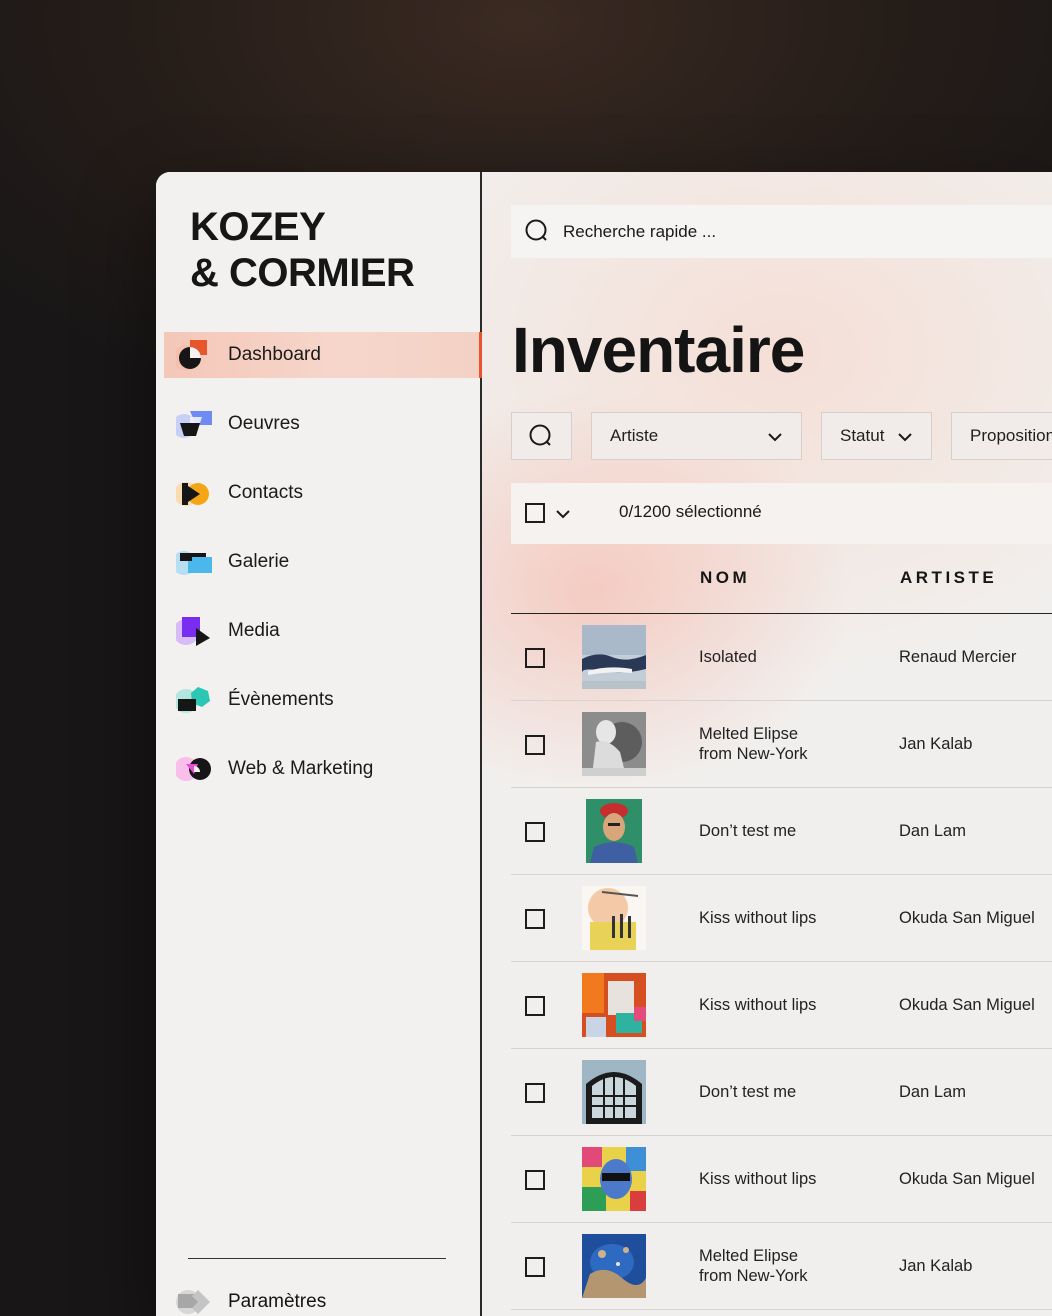 The width and height of the screenshot is (1052, 1316). What do you see at coordinates (302, 273) in the screenshot?
I see `brand-line-2: & CORMIER` at bounding box center [302, 273].